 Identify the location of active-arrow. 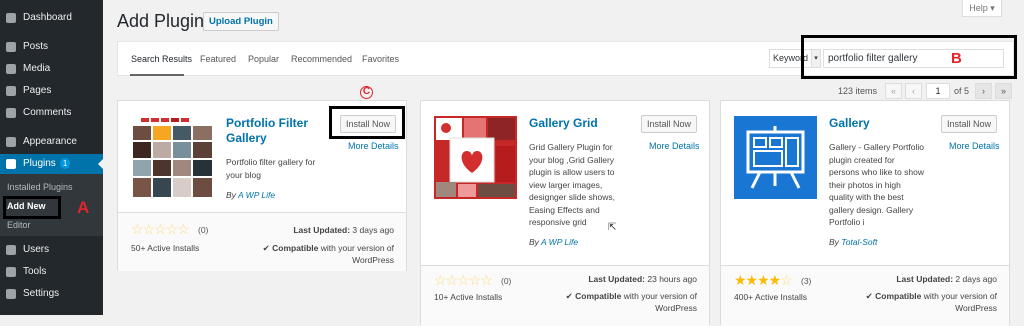
(100, 164).